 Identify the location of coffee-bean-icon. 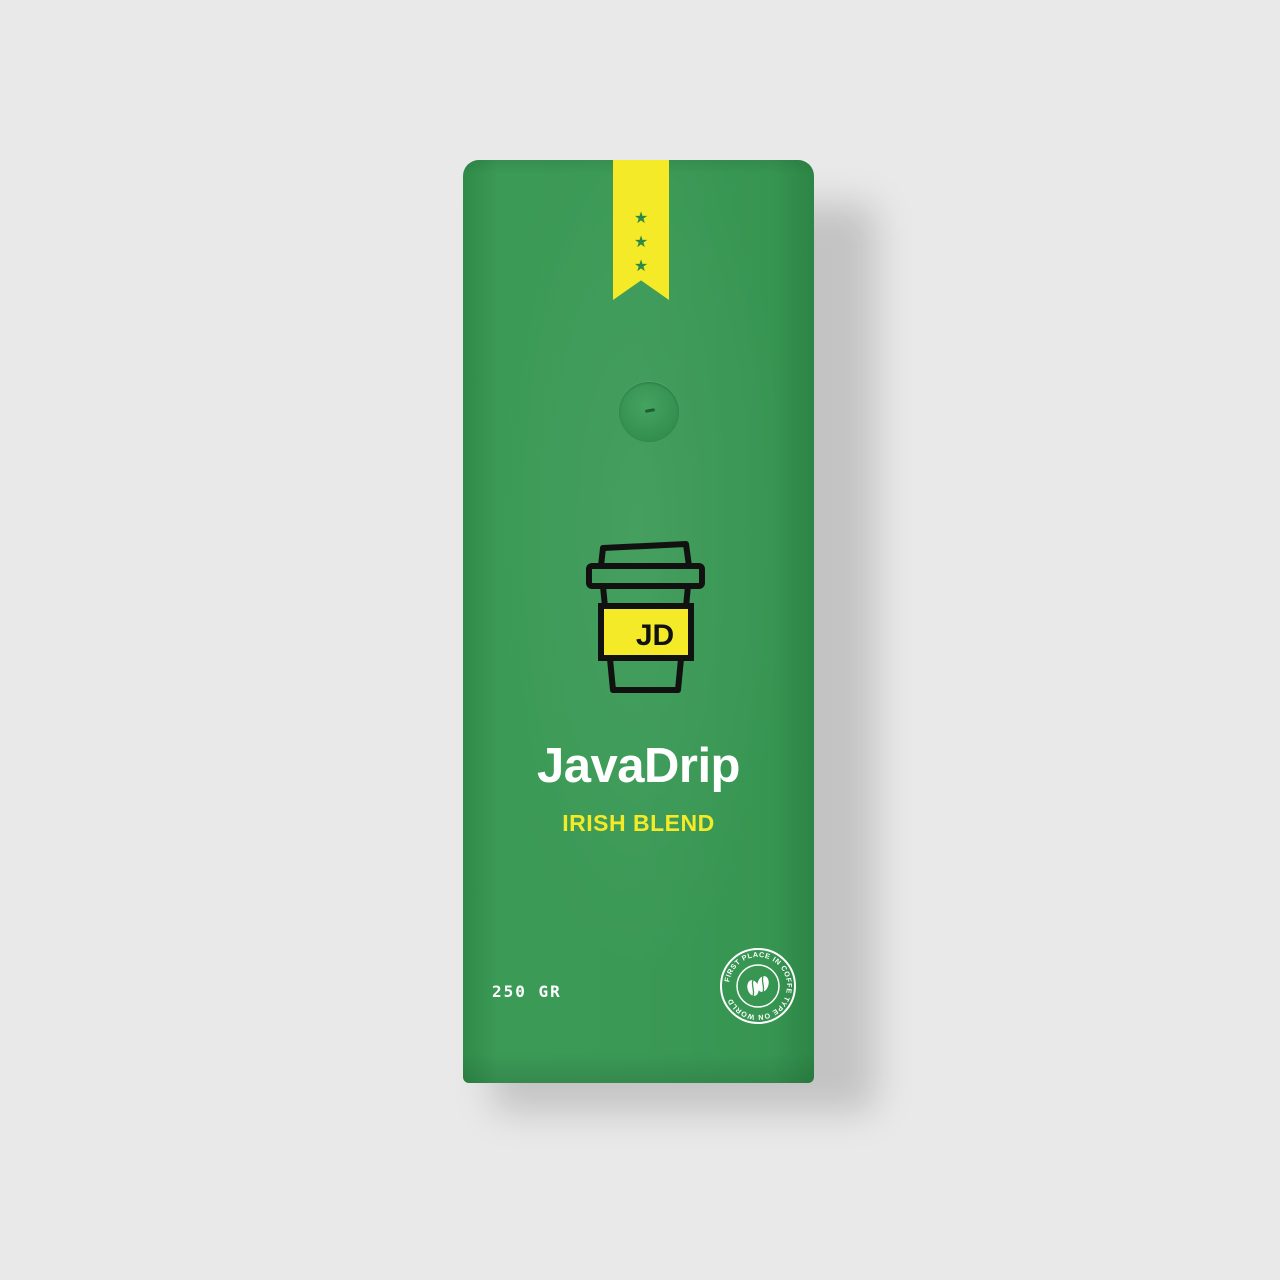
(758, 986).